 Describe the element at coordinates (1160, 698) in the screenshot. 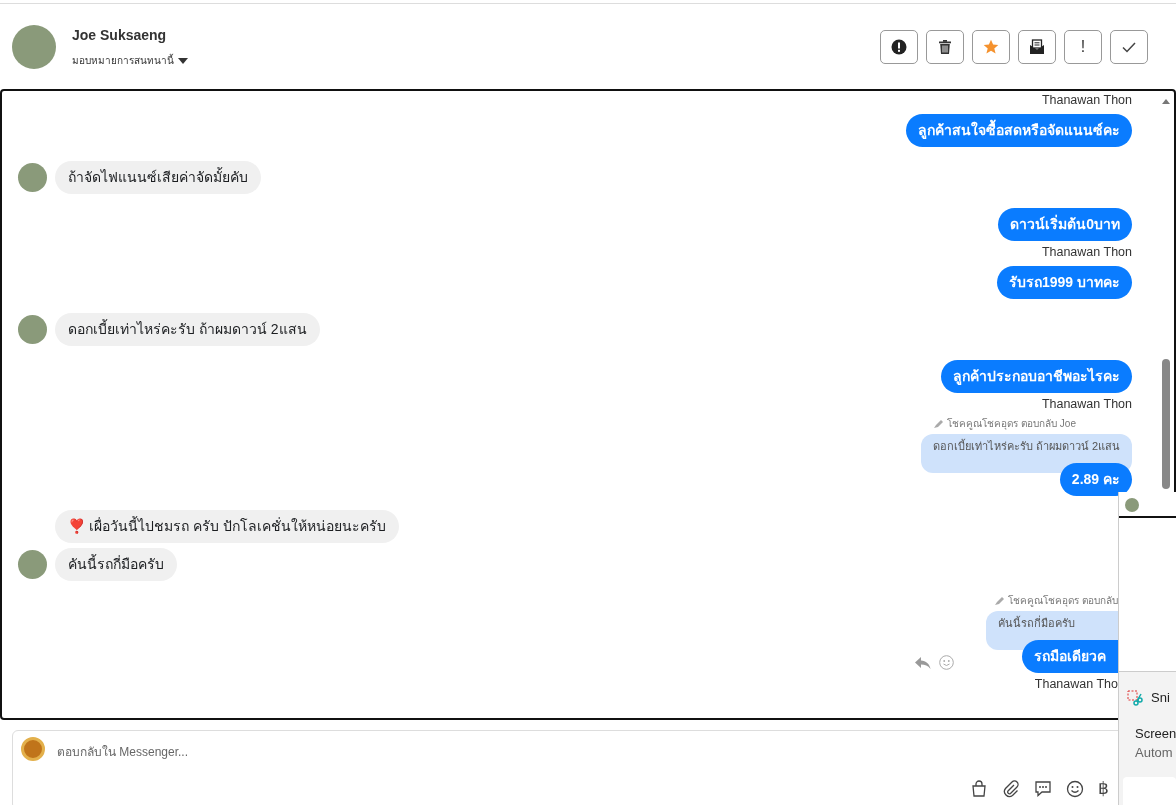

I see `app-name: Sni` at that location.